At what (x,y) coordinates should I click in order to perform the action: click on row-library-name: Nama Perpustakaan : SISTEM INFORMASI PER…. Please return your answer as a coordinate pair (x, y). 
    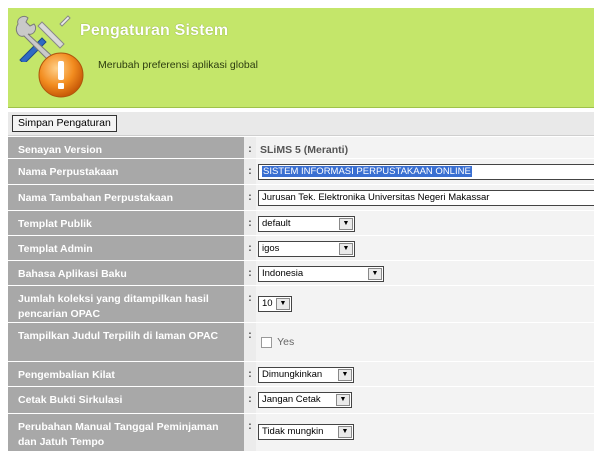
    Looking at the image, I should click on (301, 172).